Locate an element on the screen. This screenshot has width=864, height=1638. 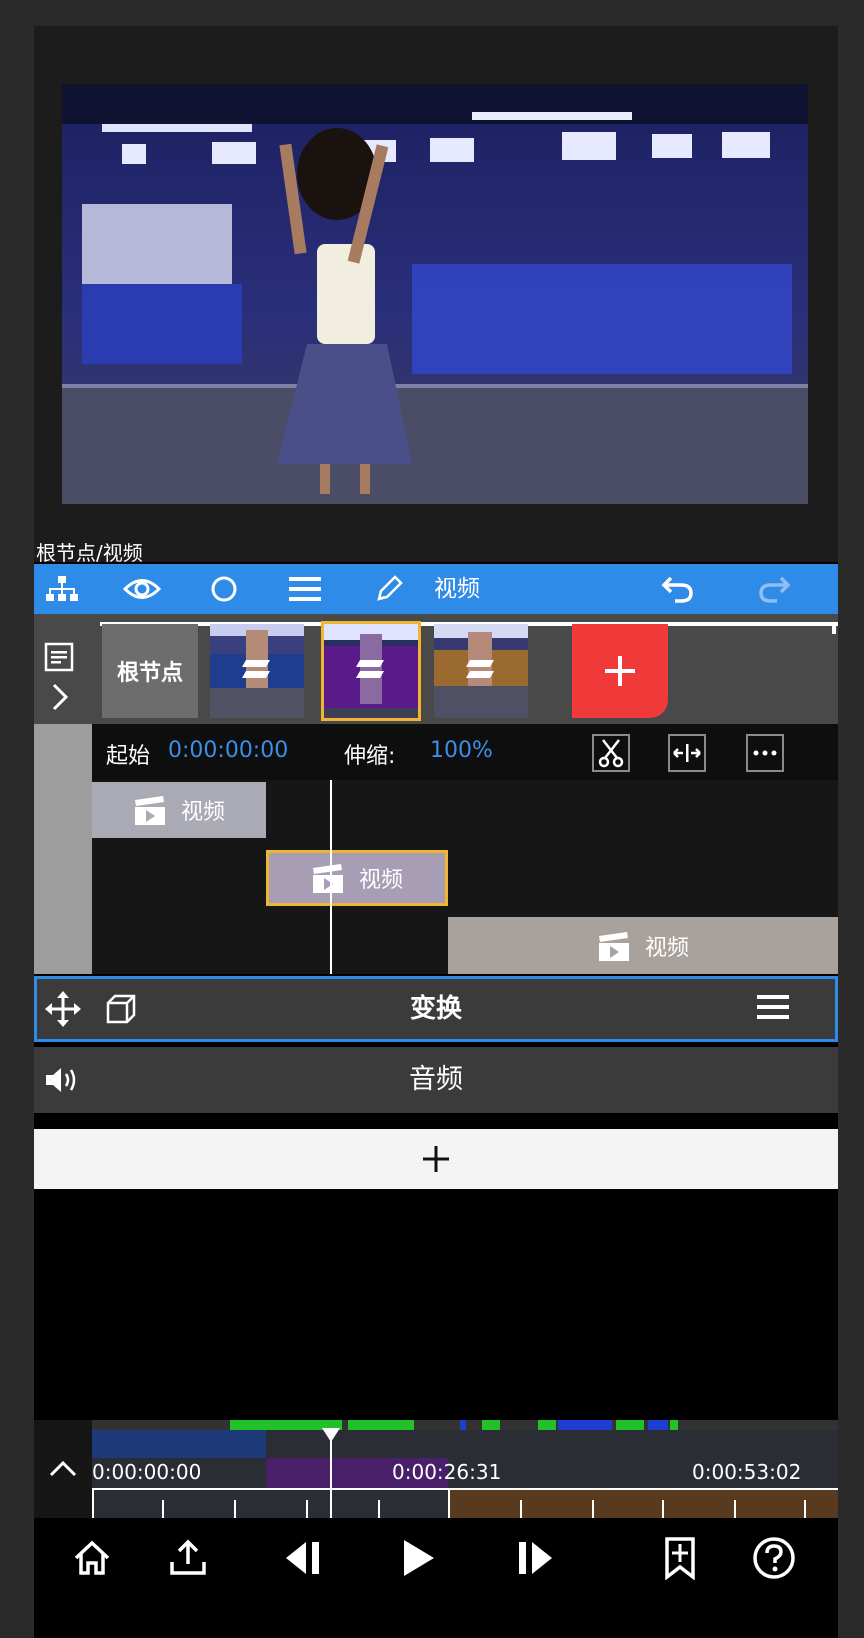
redo-icon is located at coordinates (774, 589).